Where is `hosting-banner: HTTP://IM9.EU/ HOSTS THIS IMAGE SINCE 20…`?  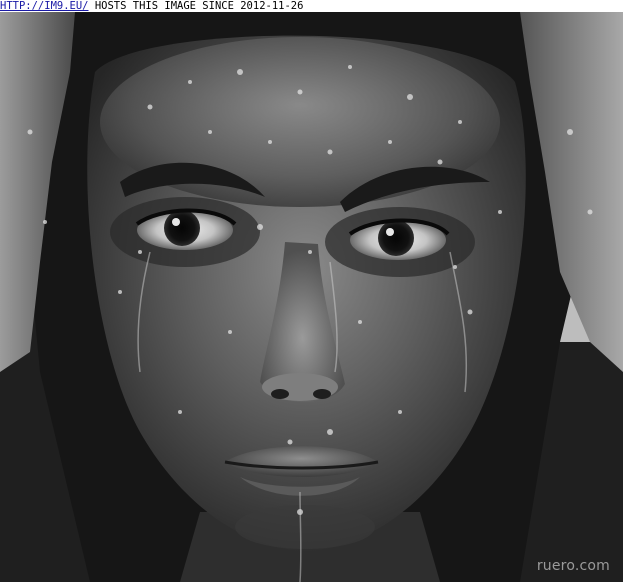
hosting-banner: HTTP://IM9.EU/ HOSTS THIS IMAGE SINCE 20… is located at coordinates (311, 6).